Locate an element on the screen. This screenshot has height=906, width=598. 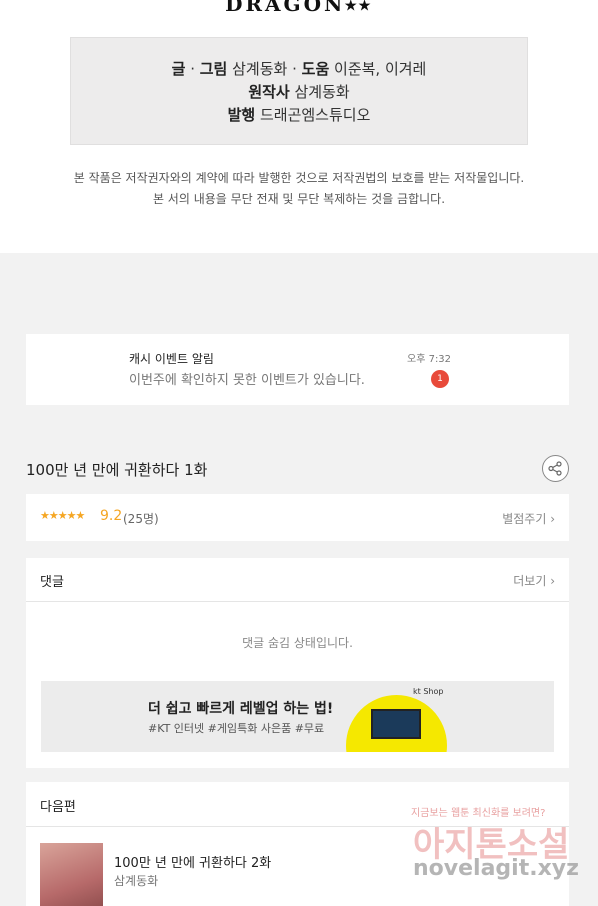
credit-name: 삼계동화 · is located at coordinates (264, 69).